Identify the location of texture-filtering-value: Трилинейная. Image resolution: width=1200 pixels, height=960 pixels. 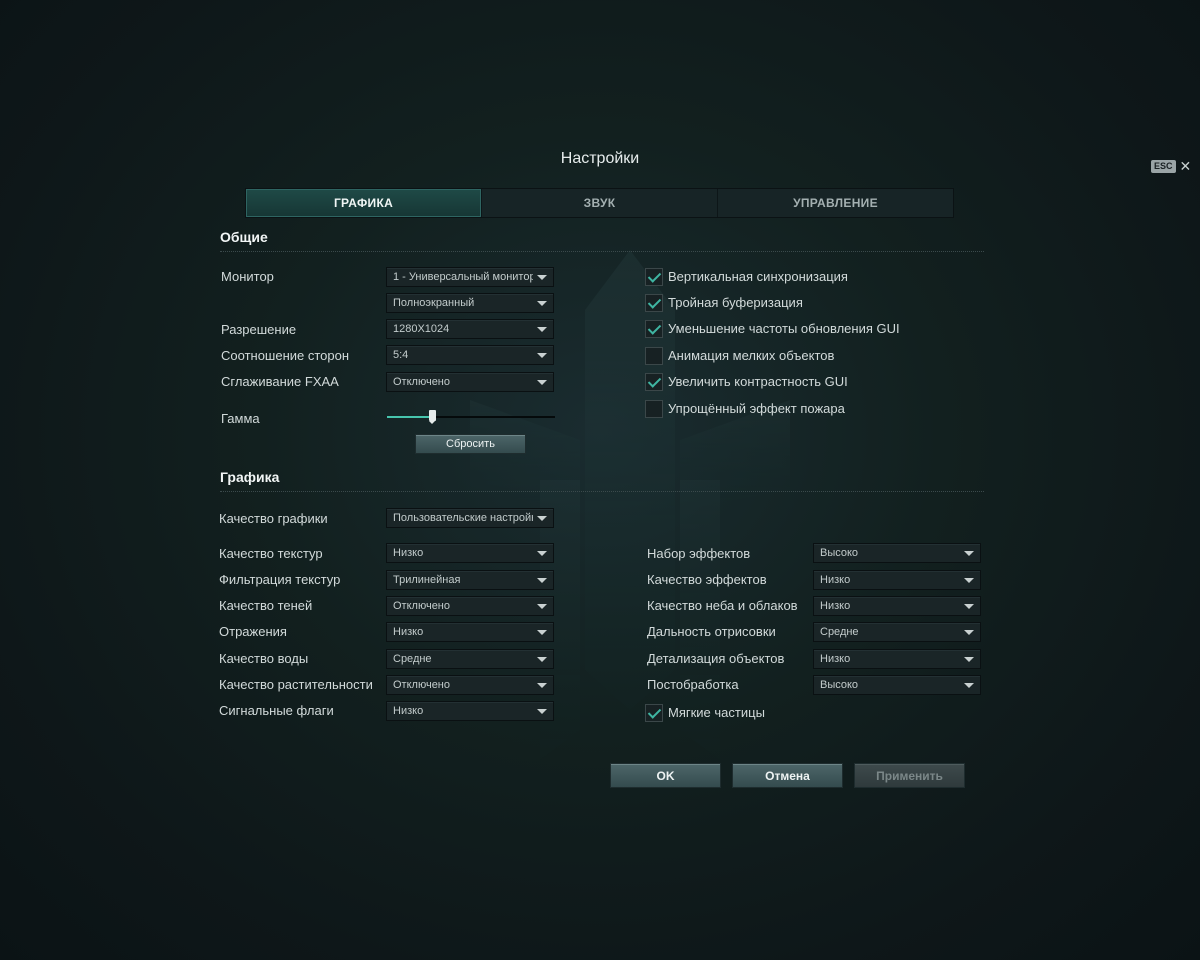
(427, 580).